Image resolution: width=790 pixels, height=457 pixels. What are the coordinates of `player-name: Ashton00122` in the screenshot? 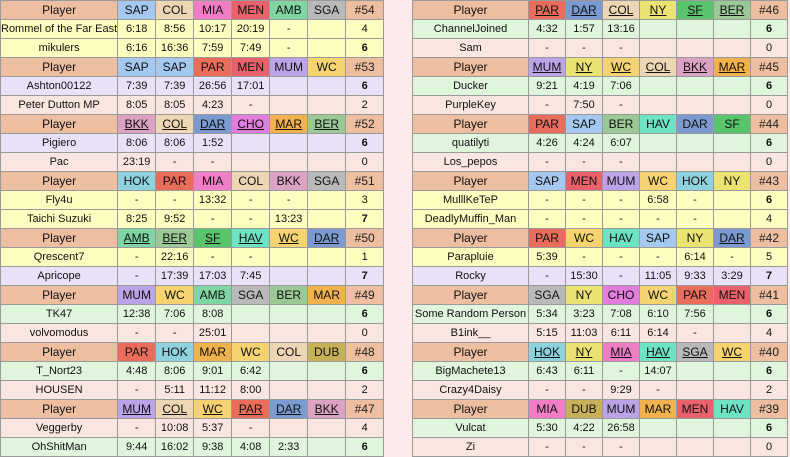 It's located at (59, 86).